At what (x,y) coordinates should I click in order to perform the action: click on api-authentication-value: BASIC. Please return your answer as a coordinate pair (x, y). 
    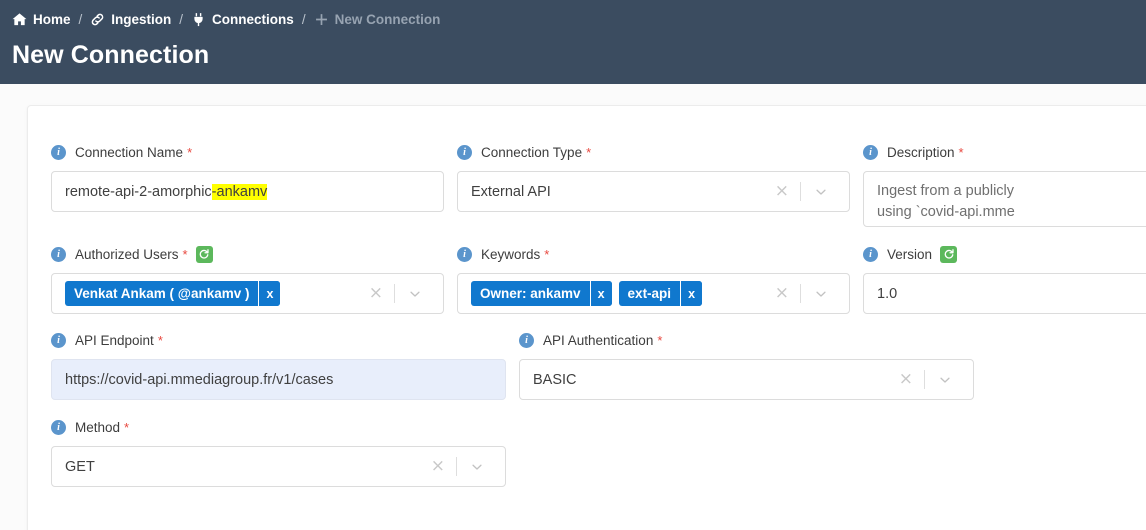
    Looking at the image, I should click on (555, 379).